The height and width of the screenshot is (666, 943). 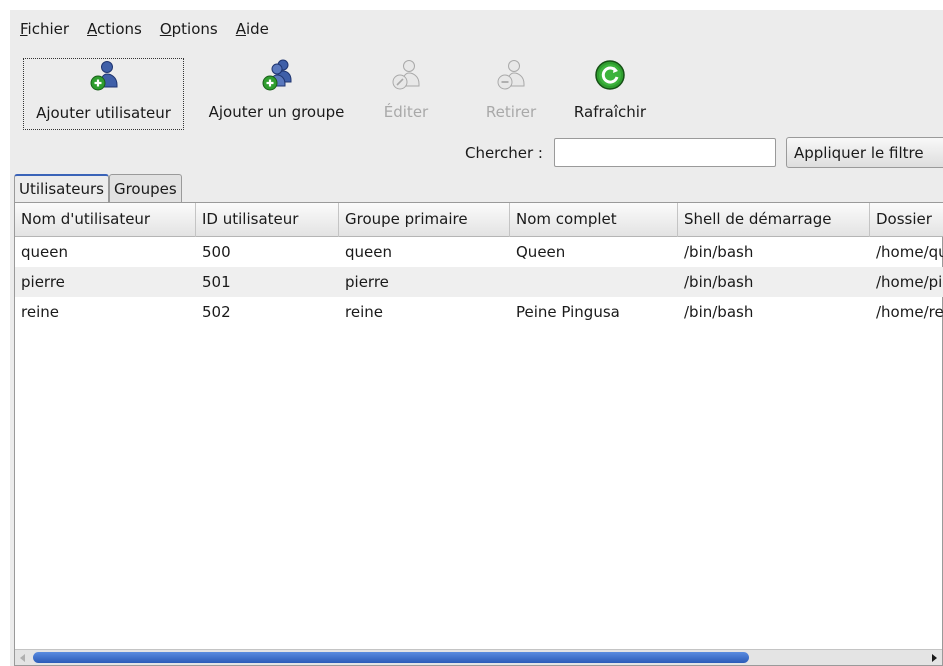 What do you see at coordinates (610, 112) in the screenshot?
I see `refresh-label: Rafraîchir` at bounding box center [610, 112].